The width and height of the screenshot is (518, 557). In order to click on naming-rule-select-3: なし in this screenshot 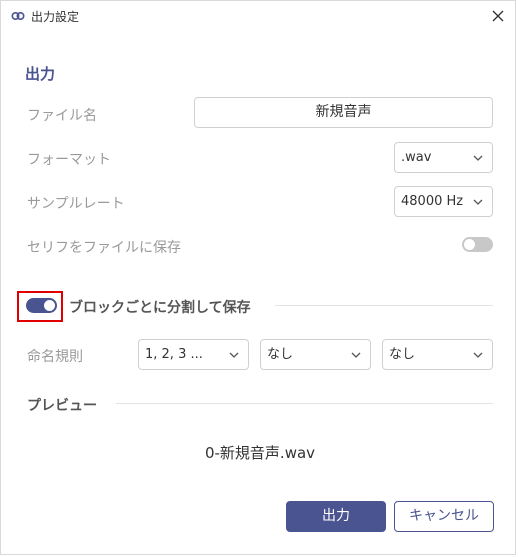, I will do `click(437, 354)`.